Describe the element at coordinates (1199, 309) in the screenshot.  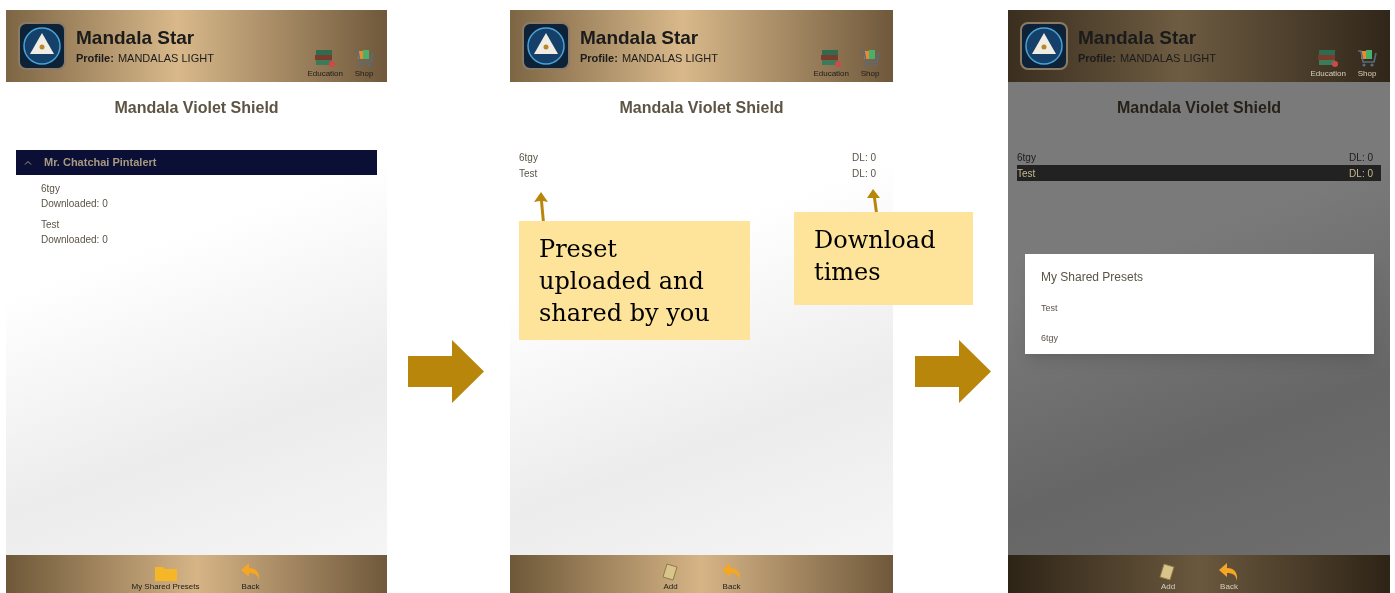
I see `dialog-list-item: Test` at that location.